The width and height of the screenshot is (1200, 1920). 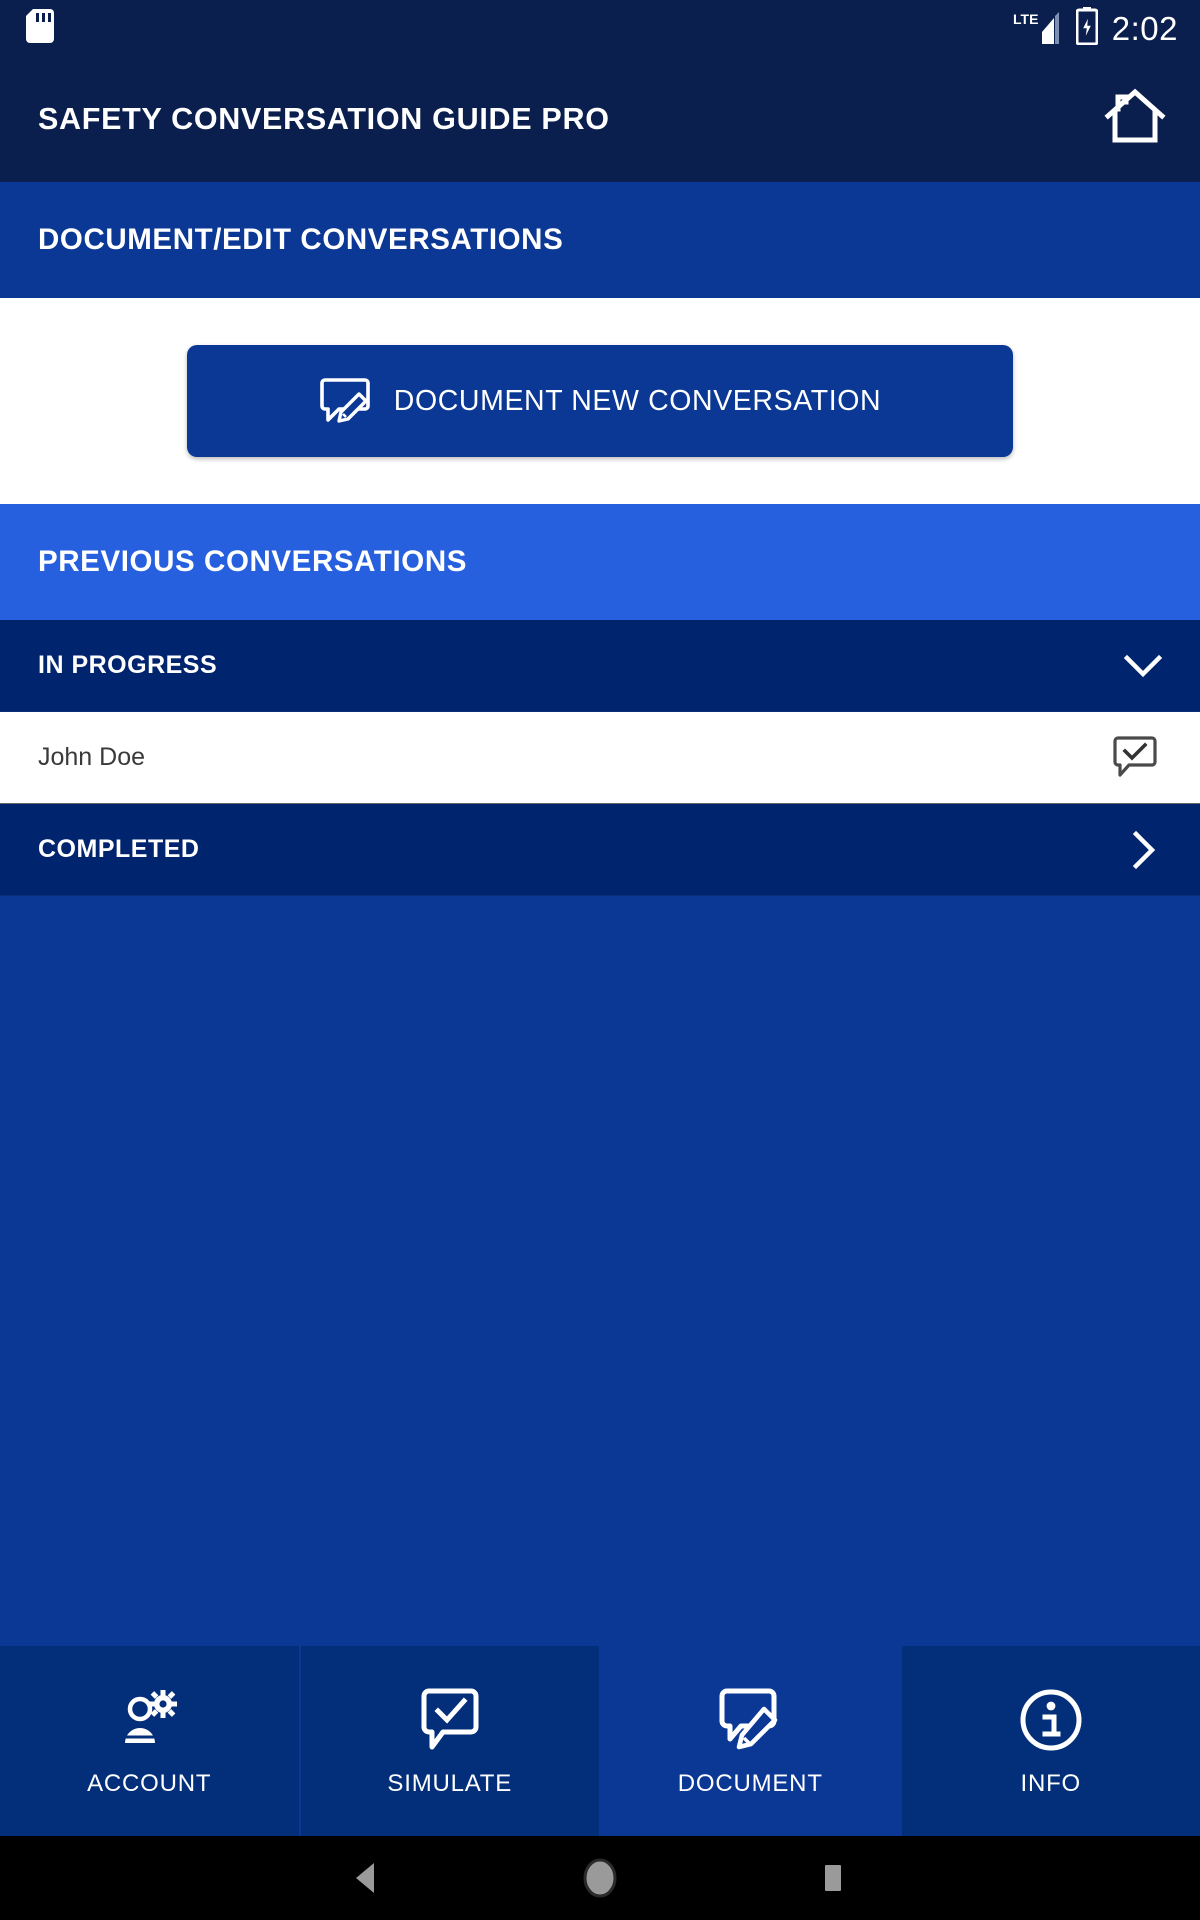 I want to click on conversation-row-john-doe: John Doe, so click(x=600, y=758).